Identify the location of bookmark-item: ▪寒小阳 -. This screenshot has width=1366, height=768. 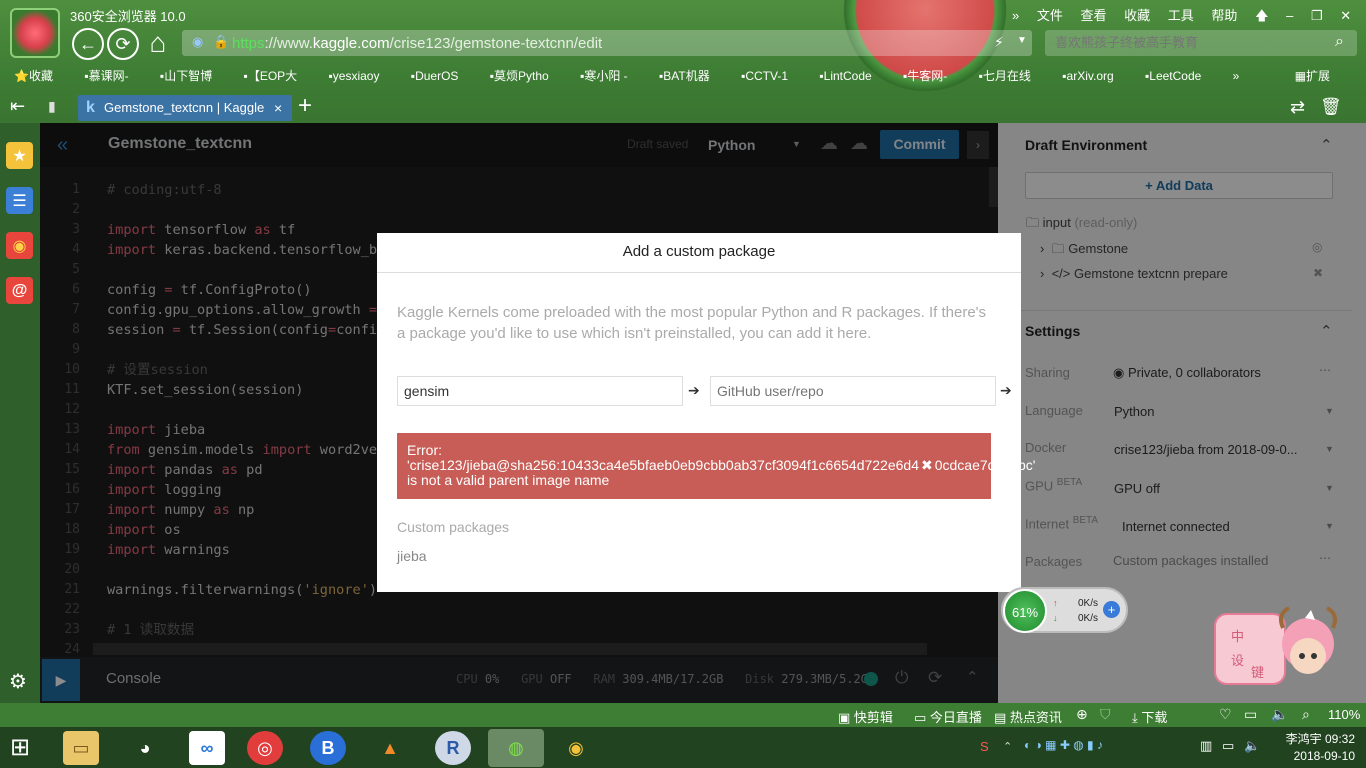
(611, 76).